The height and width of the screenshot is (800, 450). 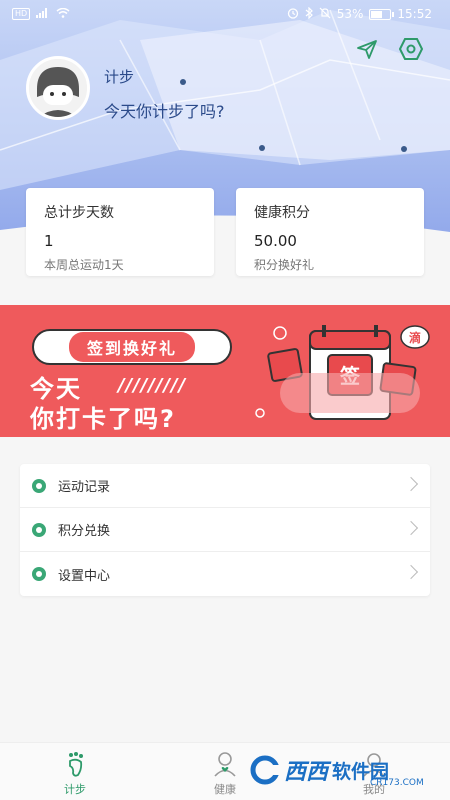 What do you see at coordinates (325, 14) in the screenshot?
I see `mute-icon` at bounding box center [325, 14].